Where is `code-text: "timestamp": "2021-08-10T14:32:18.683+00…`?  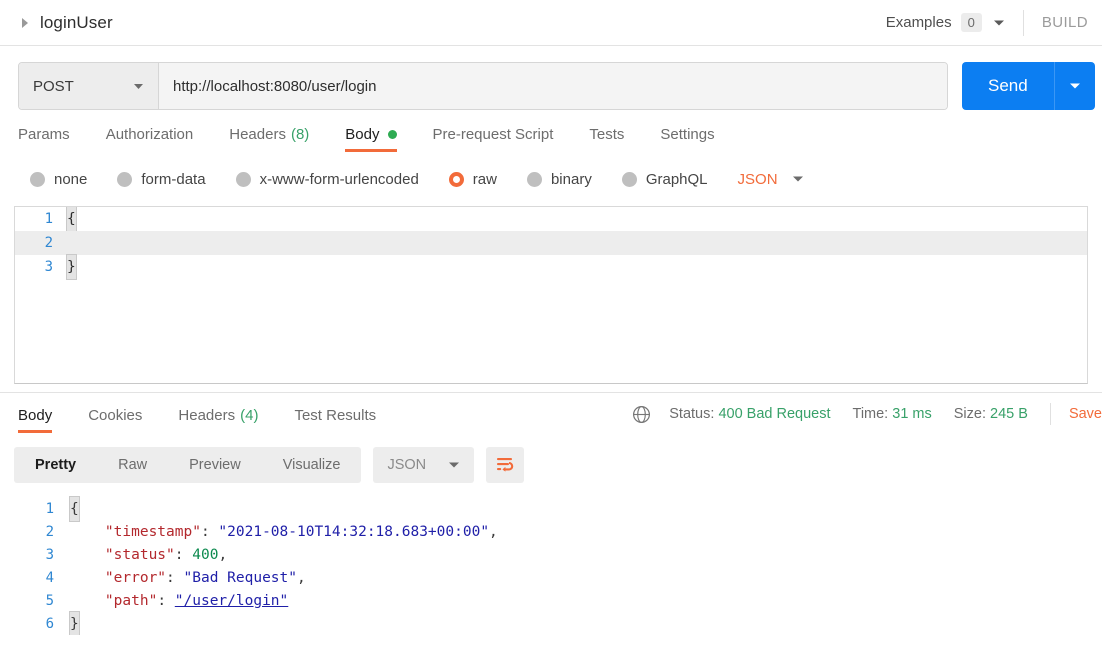
code-text: "timestamp": "2021-08-10T14:32:18.683+00… is located at coordinates (284, 532).